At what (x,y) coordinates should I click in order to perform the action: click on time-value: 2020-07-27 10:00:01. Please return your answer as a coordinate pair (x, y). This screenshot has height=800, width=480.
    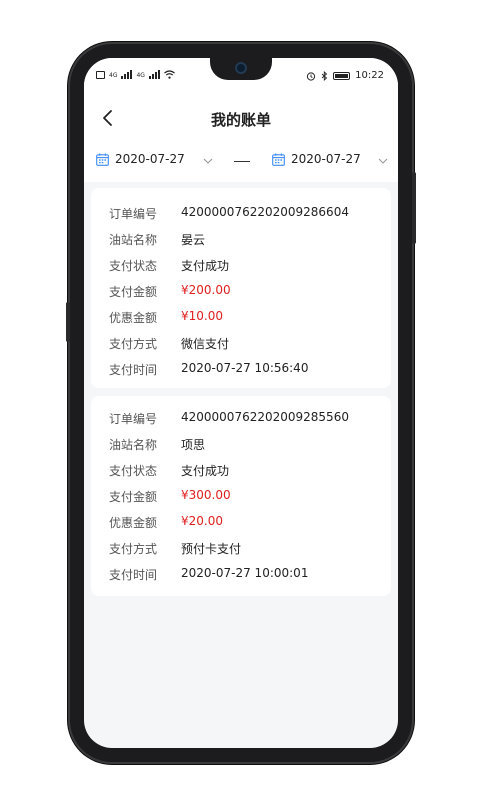
    Looking at the image, I should click on (245, 573).